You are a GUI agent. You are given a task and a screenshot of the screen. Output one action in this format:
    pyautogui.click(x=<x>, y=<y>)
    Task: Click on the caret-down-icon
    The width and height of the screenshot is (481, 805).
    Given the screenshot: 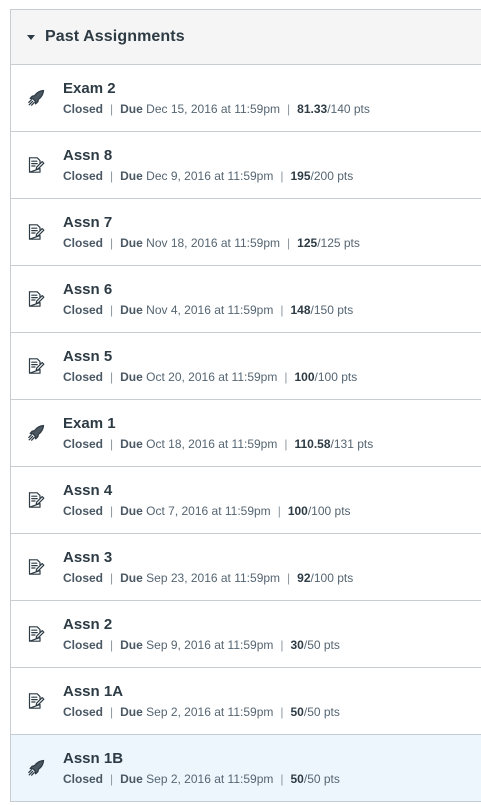 What is the action you would take?
    pyautogui.click(x=31, y=37)
    